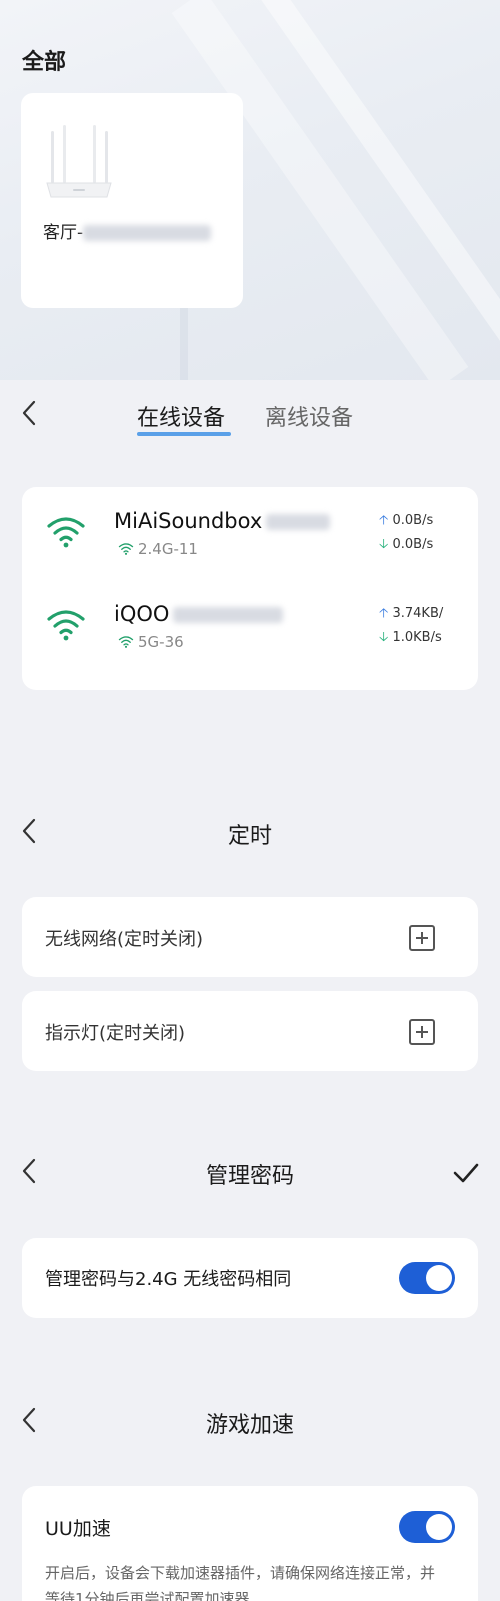  Describe the element at coordinates (466, 1173) in the screenshot. I see `checkmark-icon` at that location.